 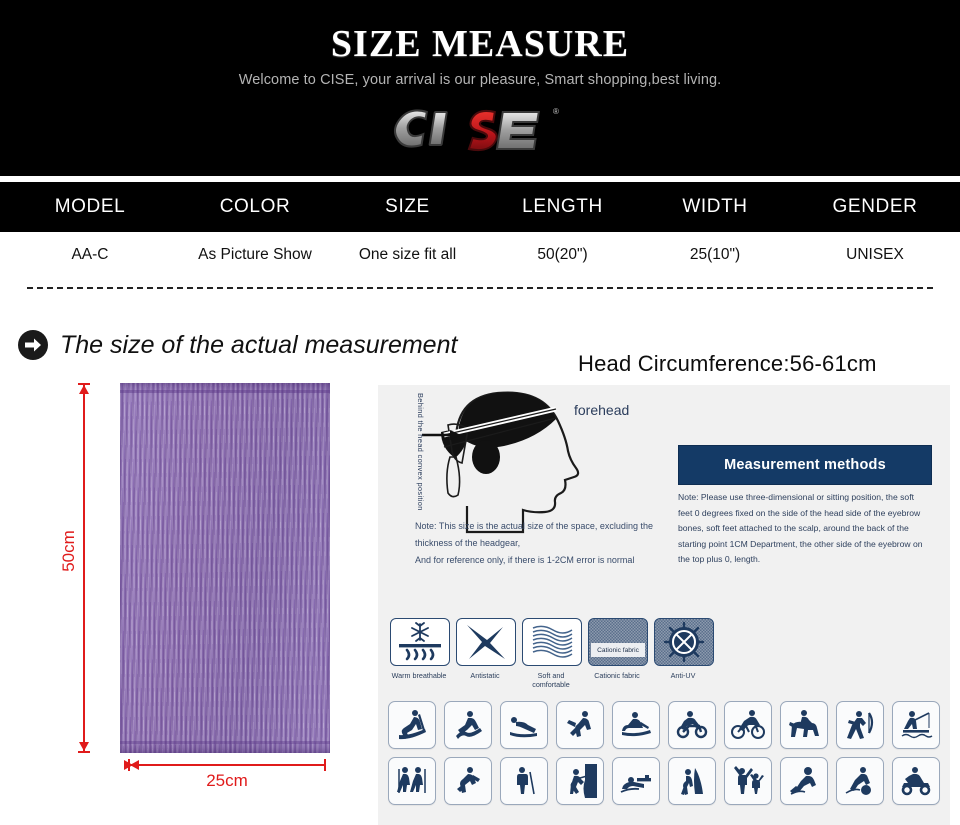 I want to click on running-sprint-icon, so click(x=580, y=725).